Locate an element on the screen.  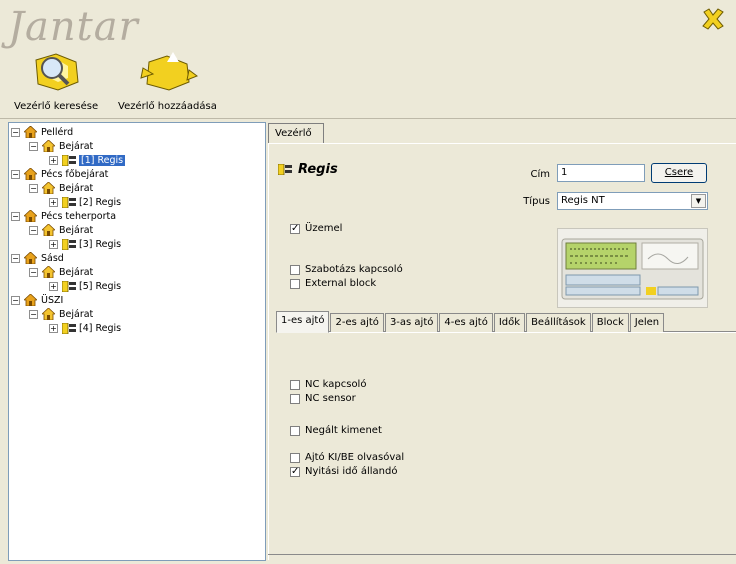
checkbox-label: Szabotázs kapcsoló is located at coordinates (354, 269).